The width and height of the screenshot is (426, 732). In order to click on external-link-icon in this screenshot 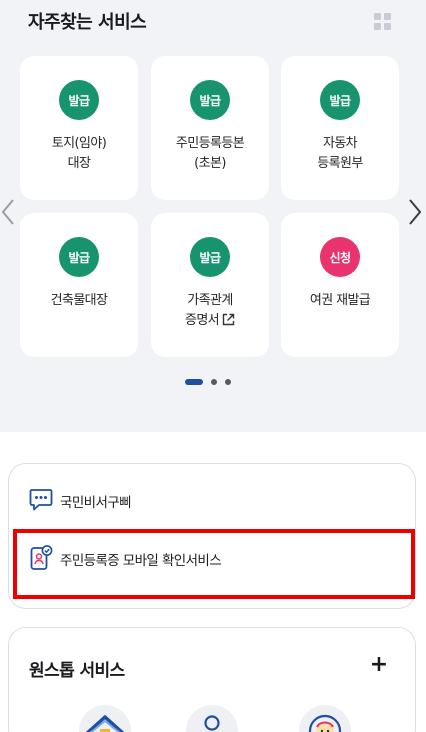, I will do `click(228, 319)`.